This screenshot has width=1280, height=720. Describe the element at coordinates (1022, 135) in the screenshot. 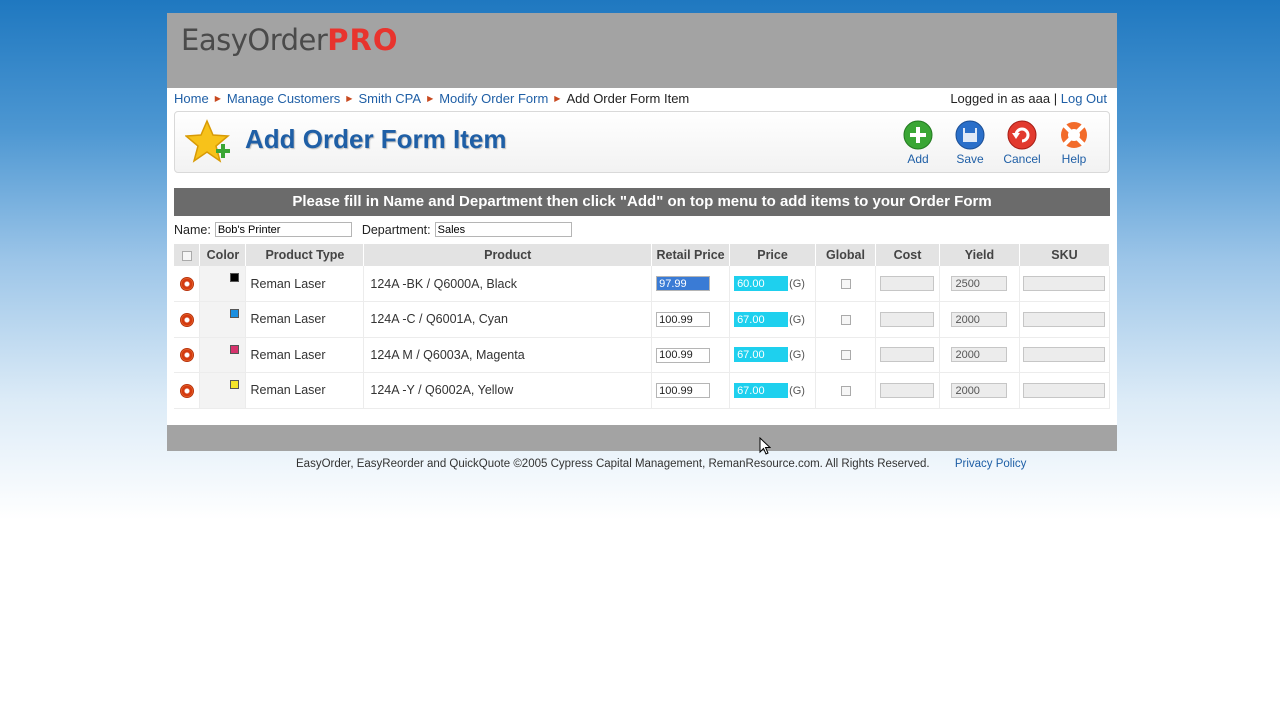

I see `cancel-icon` at that location.